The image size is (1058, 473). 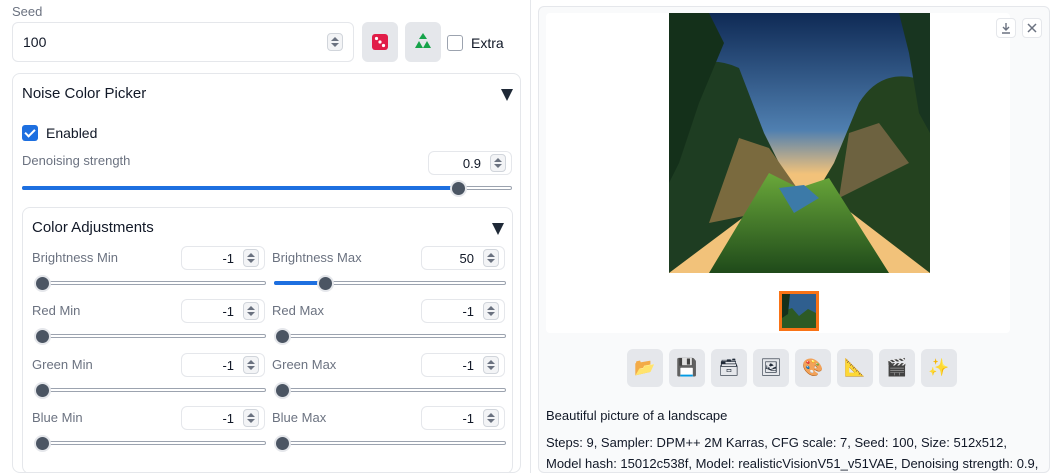 I want to click on blue-min-input: -1, so click(x=223, y=418).